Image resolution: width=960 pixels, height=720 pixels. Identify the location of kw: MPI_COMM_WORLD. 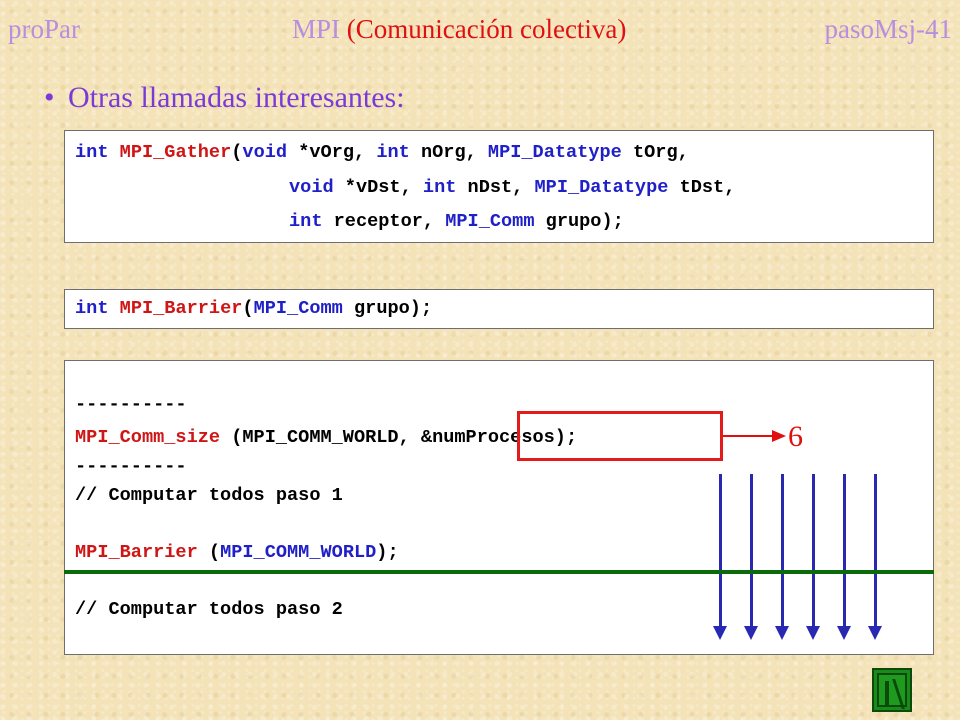
(298, 552).